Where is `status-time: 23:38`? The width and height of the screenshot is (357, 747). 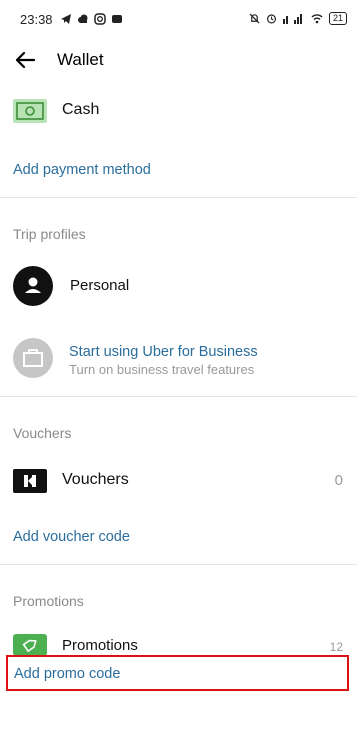
status-time: 23:38 is located at coordinates (36, 19).